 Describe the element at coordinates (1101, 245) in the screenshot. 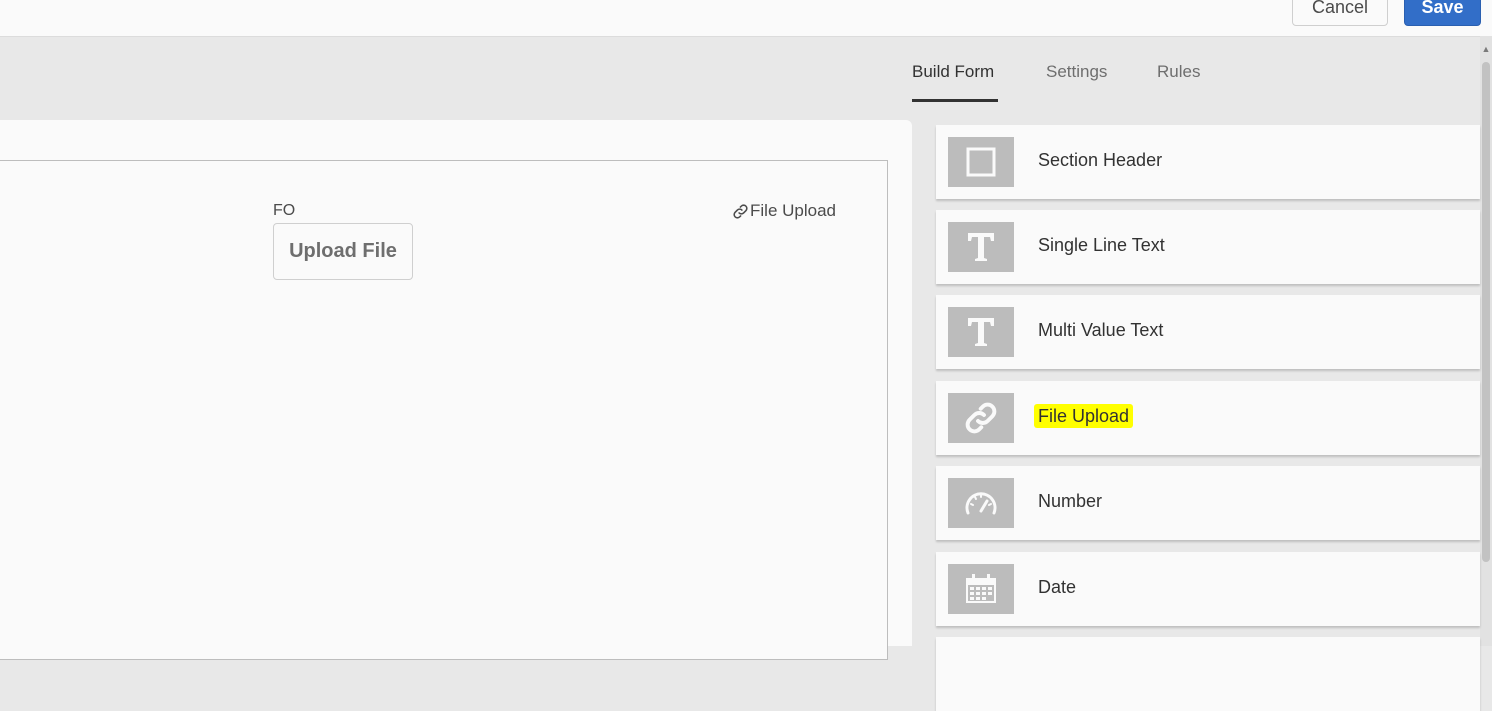

I see `component-label: Single Line Text` at that location.